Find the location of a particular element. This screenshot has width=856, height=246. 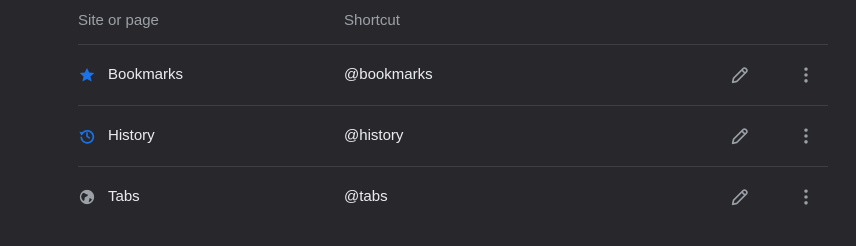

site-label: Tabs is located at coordinates (124, 196).